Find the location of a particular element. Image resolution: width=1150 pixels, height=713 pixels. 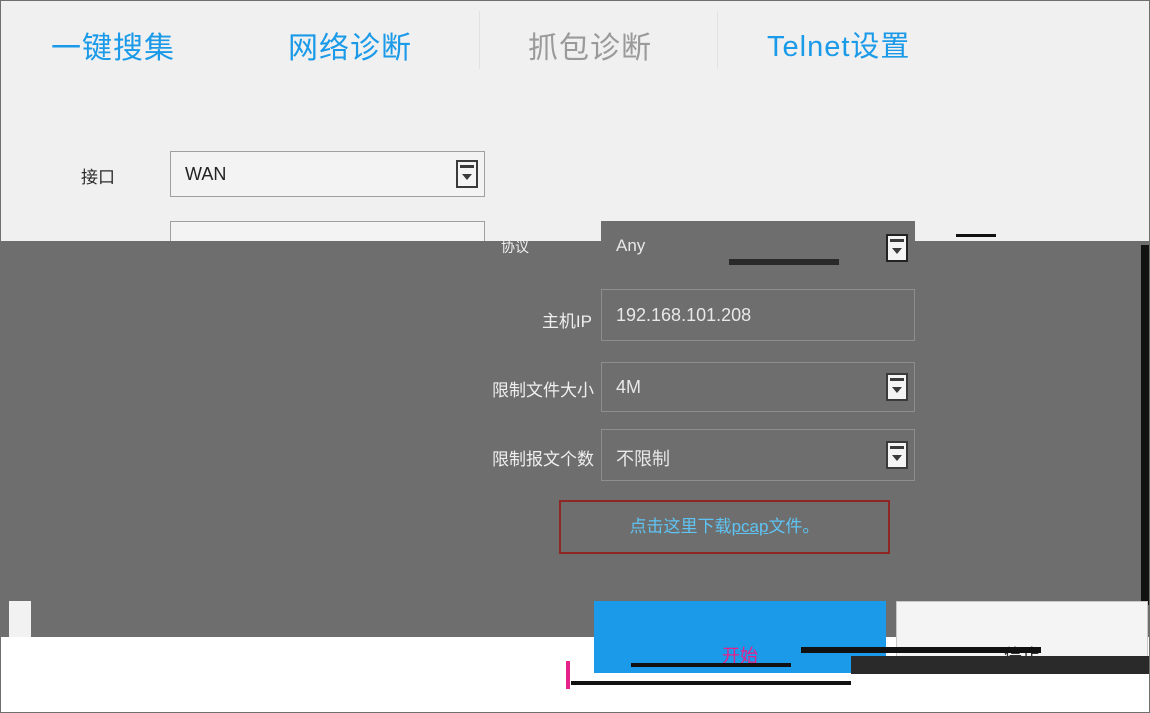

file-size-select: 4M is located at coordinates (758, 387).